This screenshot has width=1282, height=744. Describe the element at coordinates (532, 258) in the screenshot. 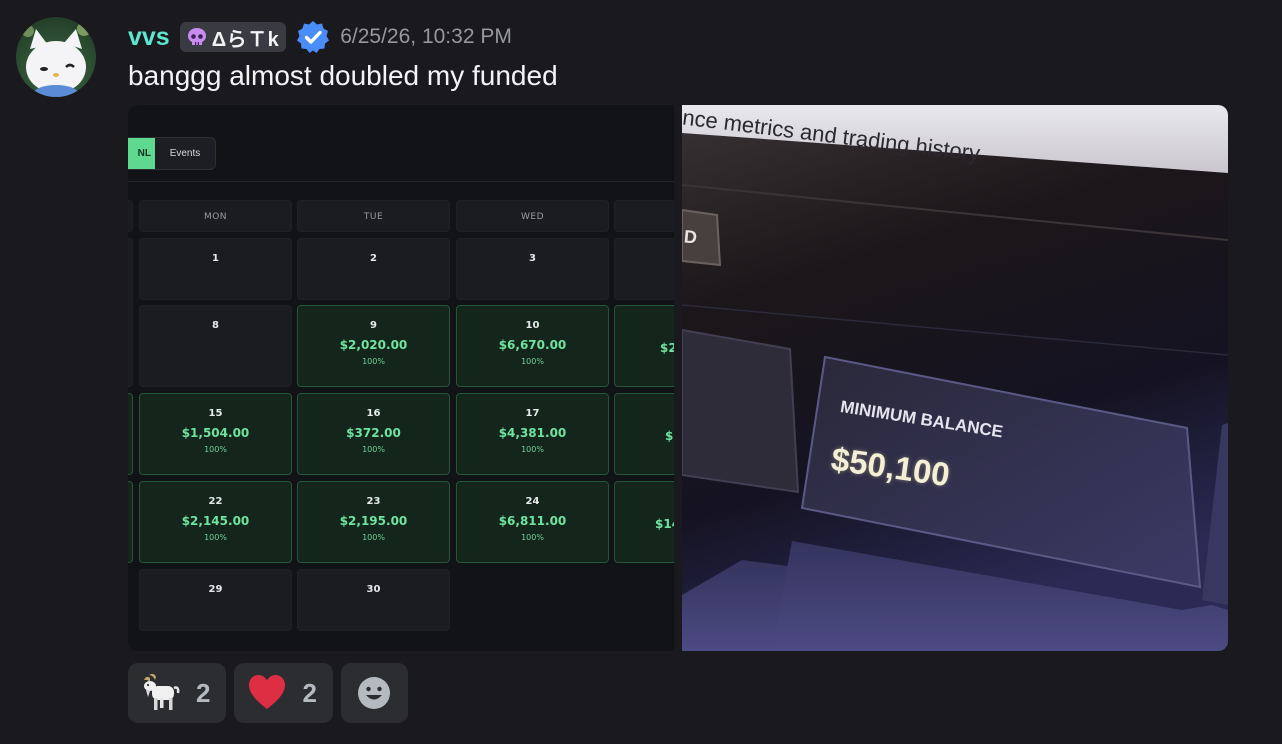

I see `day-number: 3` at that location.